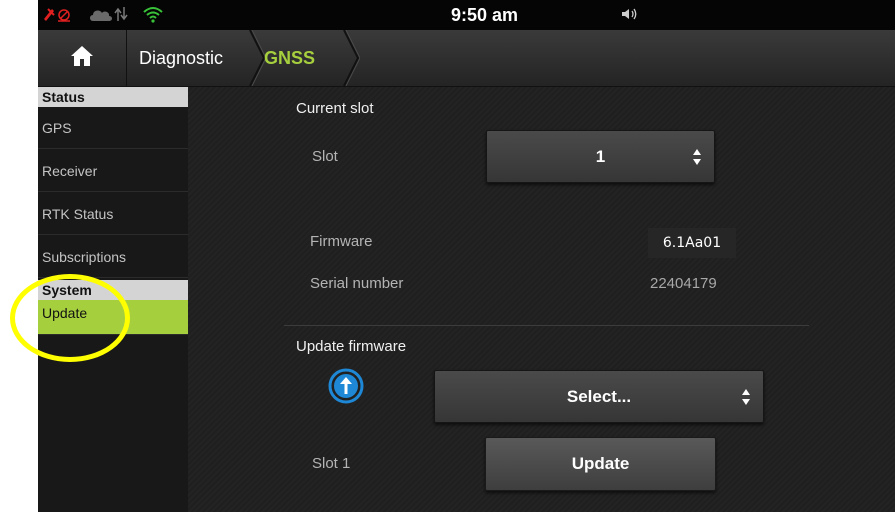 The height and width of the screenshot is (512, 895). I want to click on firmware-label: Firmware, so click(341, 241).